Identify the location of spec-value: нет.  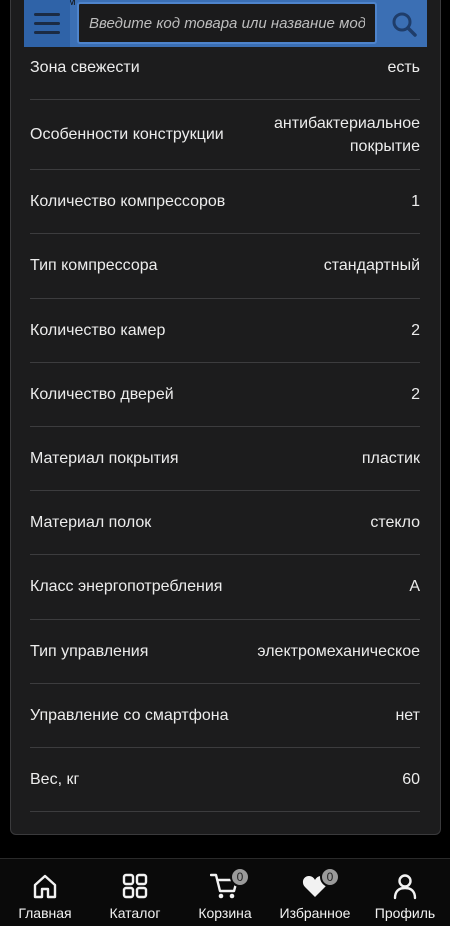
(407, 715).